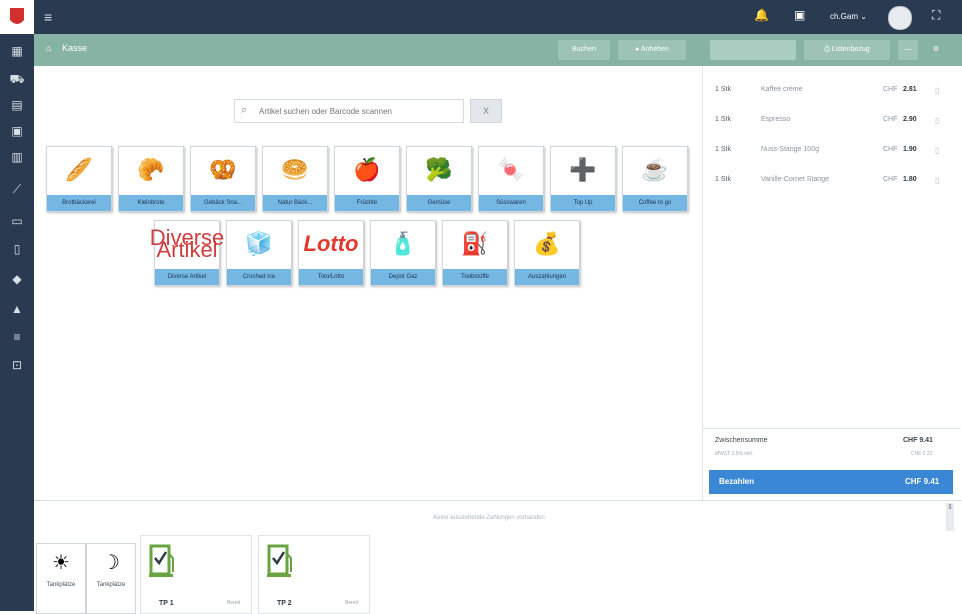  What do you see at coordinates (17, 17) in the screenshot?
I see `brand-logo` at bounding box center [17, 17].